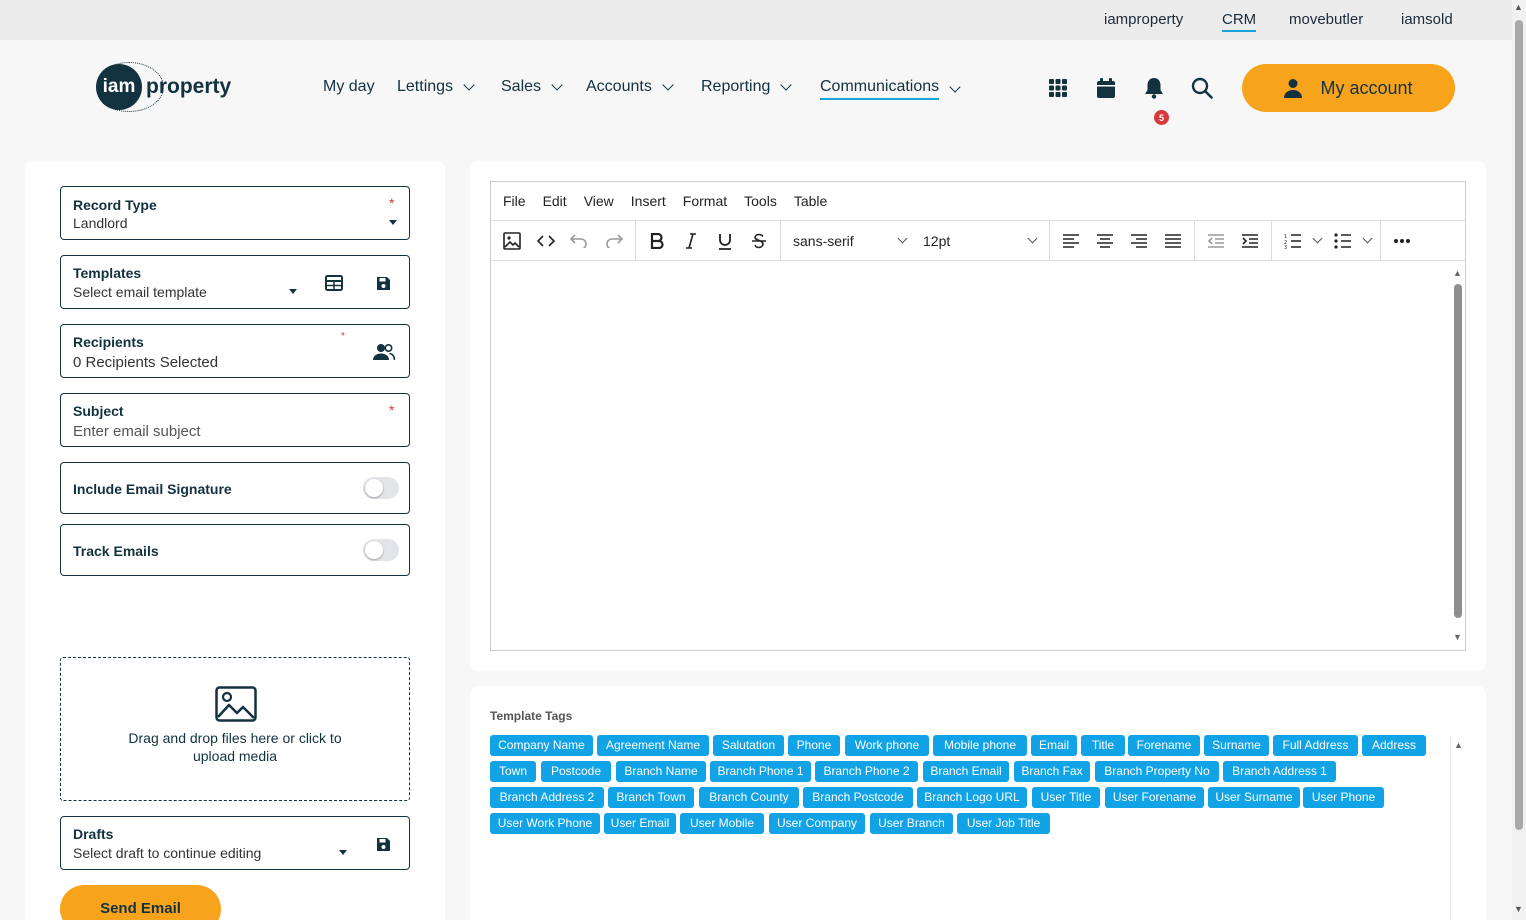 This screenshot has width=1526, height=920. I want to click on undo-icon, so click(579, 241).